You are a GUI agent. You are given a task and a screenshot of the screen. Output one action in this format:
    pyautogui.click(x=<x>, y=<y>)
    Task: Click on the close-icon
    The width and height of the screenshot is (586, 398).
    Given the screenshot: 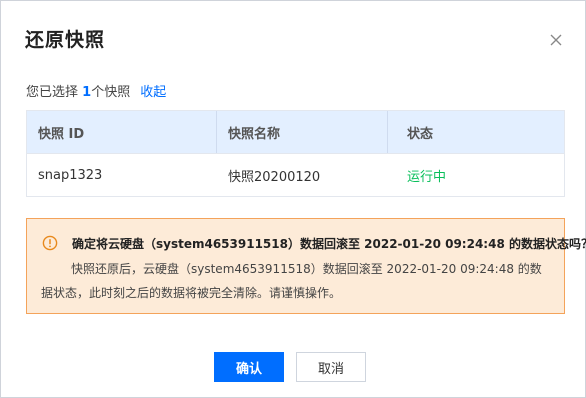 What is the action you would take?
    pyautogui.click(x=556, y=40)
    